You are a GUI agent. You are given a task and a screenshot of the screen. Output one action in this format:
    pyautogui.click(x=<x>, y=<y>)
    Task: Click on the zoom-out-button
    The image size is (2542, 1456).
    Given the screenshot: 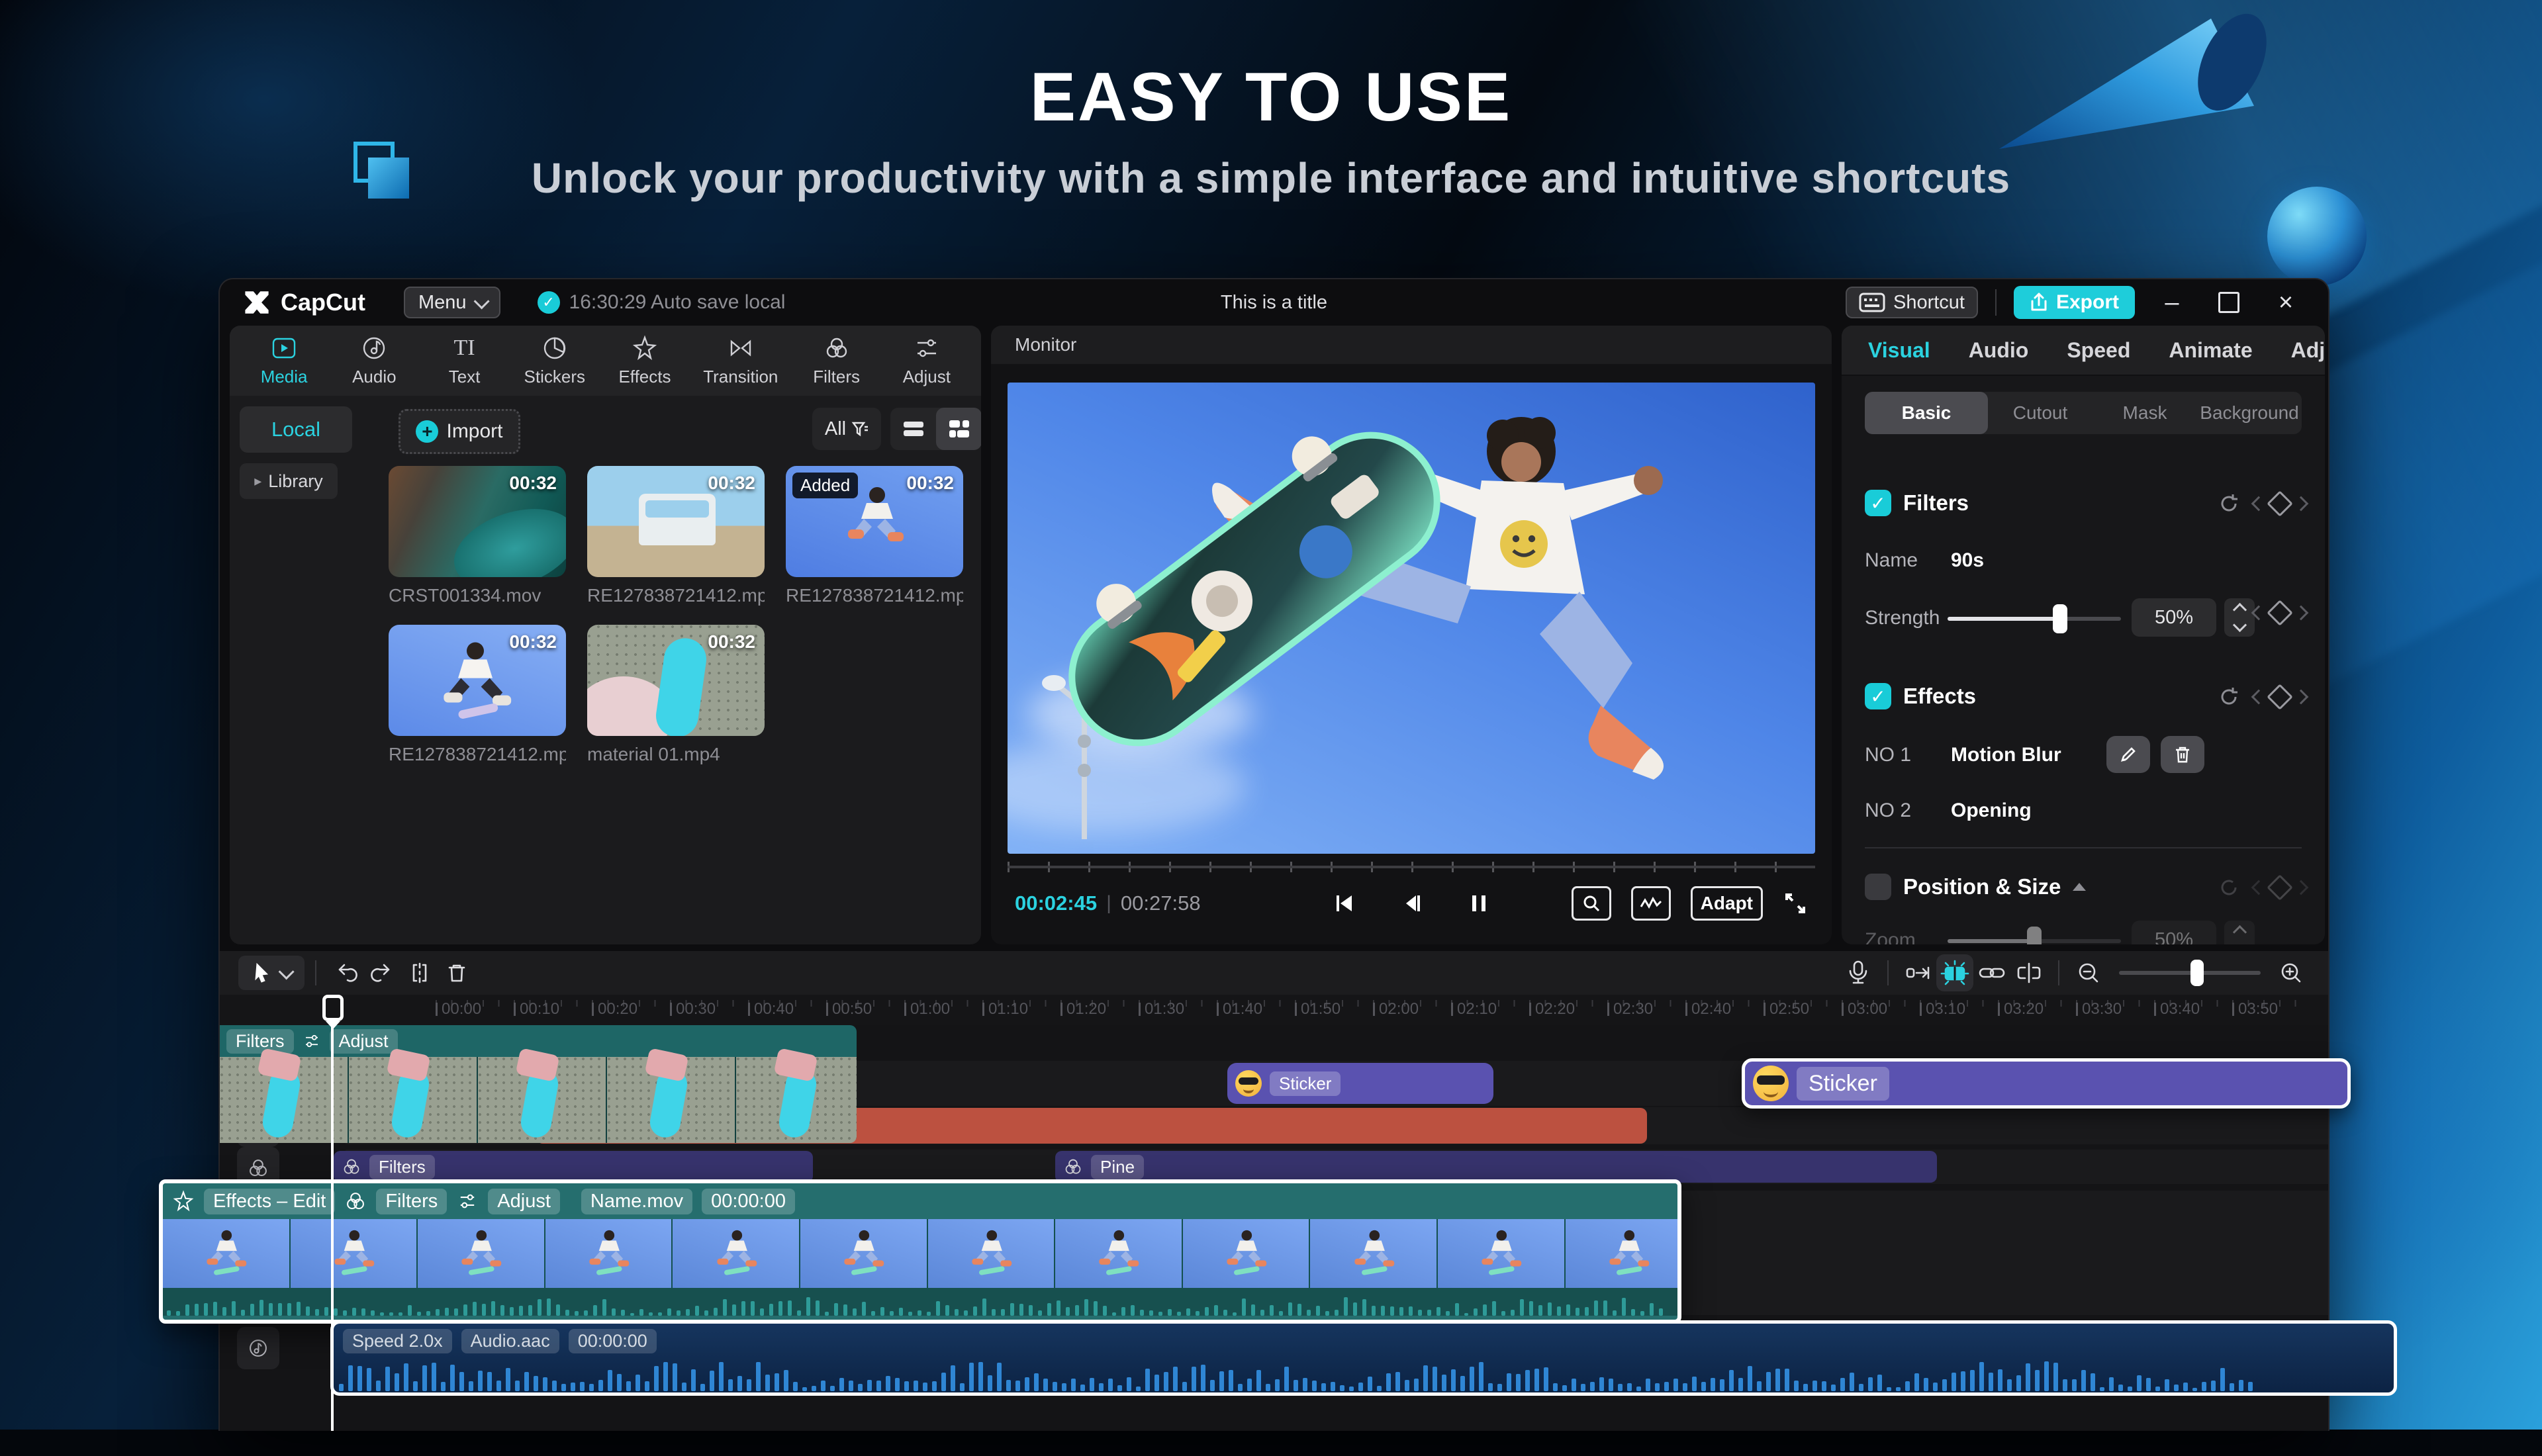 What is the action you would take?
    pyautogui.click(x=2088, y=973)
    